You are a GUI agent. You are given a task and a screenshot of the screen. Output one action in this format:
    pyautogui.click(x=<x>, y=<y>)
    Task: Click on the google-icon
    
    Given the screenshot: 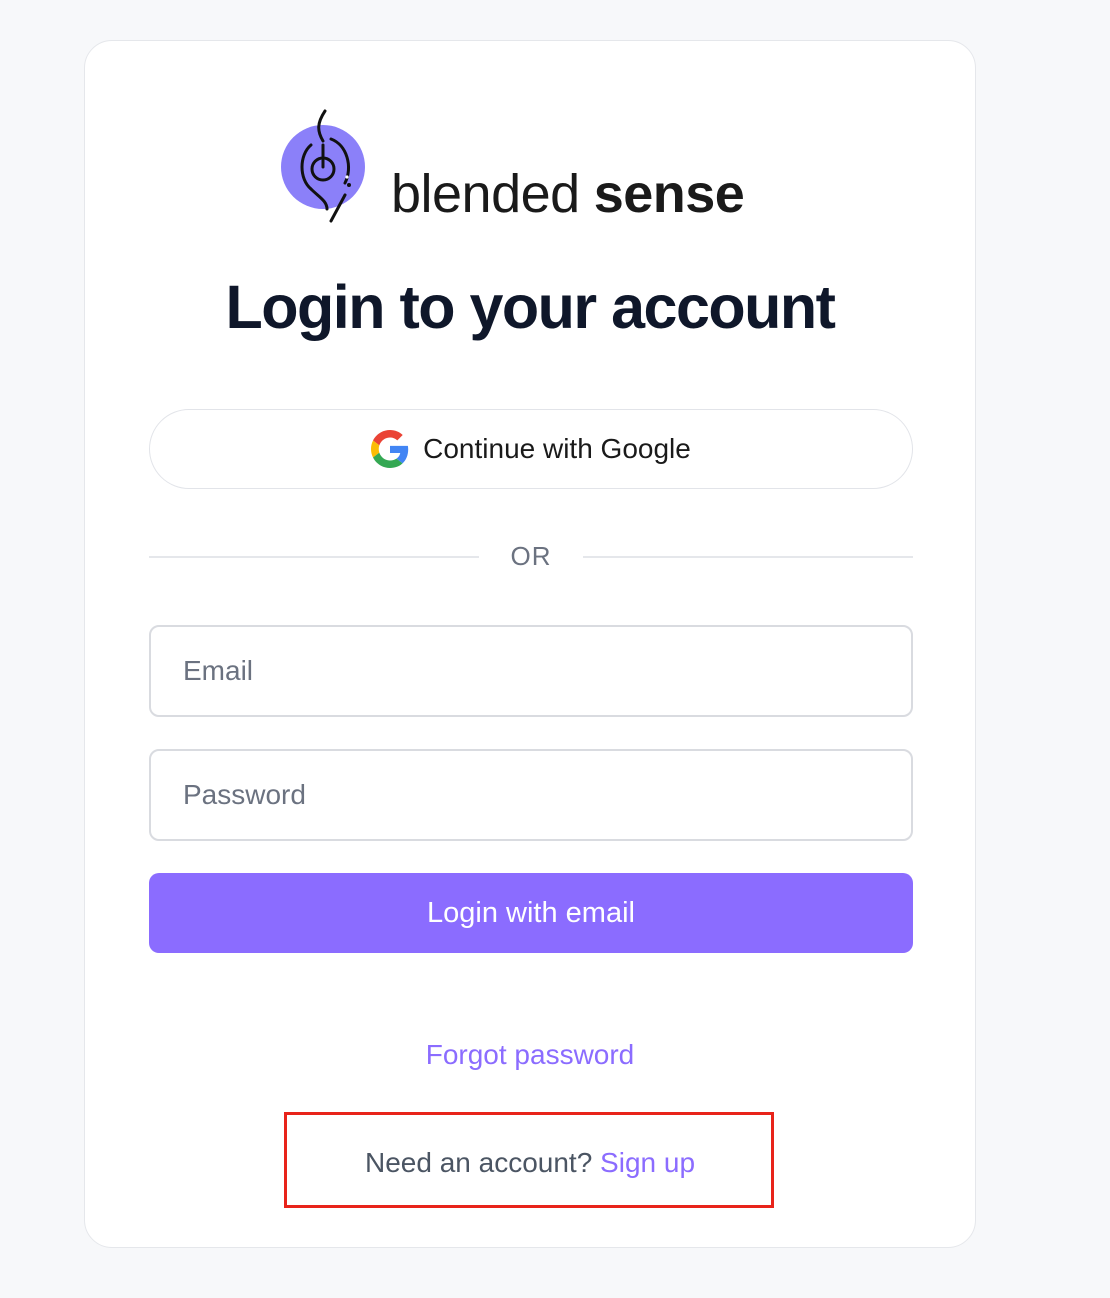 What is the action you would take?
    pyautogui.click(x=390, y=449)
    